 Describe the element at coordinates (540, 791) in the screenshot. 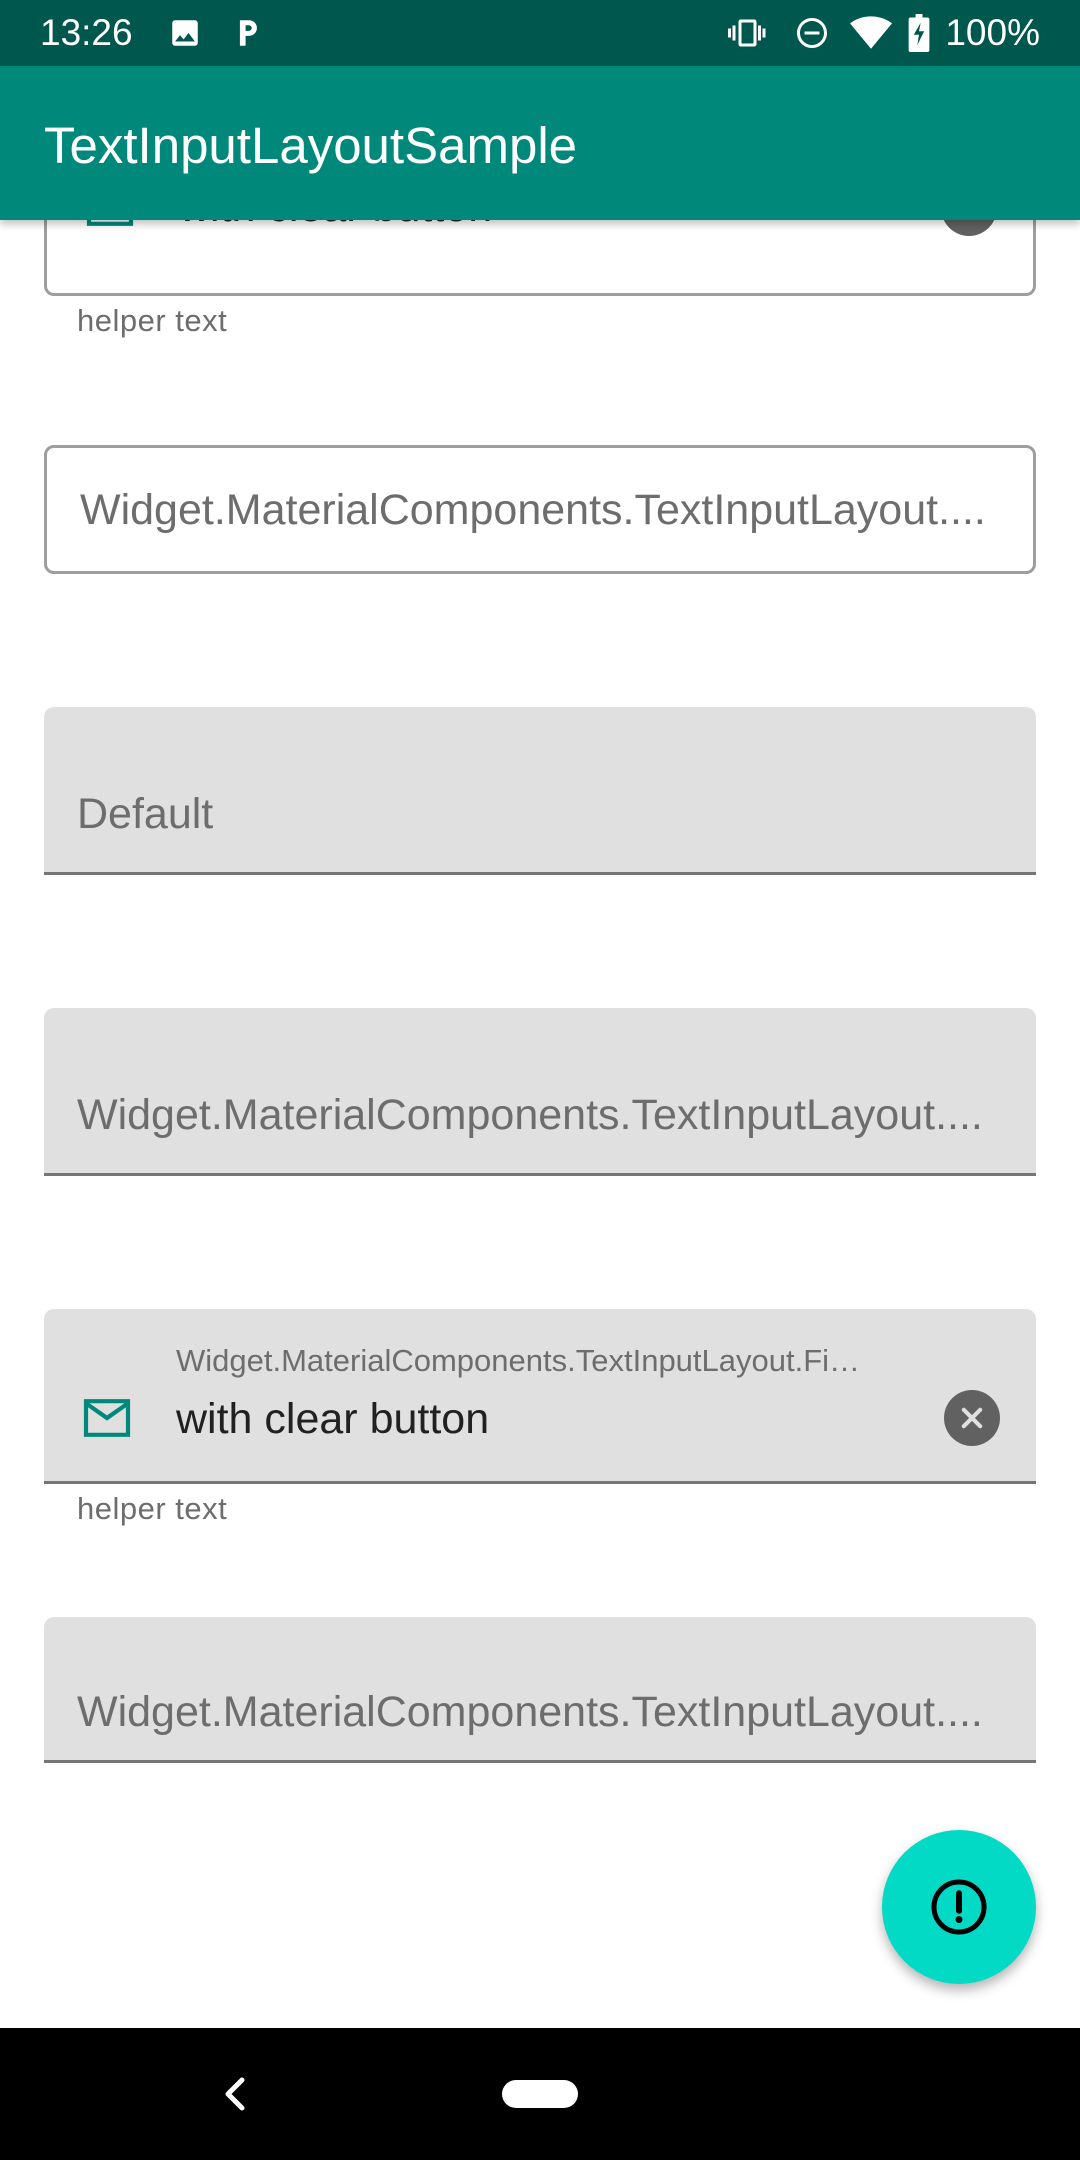

I see `text-field-filled-default: Default` at that location.